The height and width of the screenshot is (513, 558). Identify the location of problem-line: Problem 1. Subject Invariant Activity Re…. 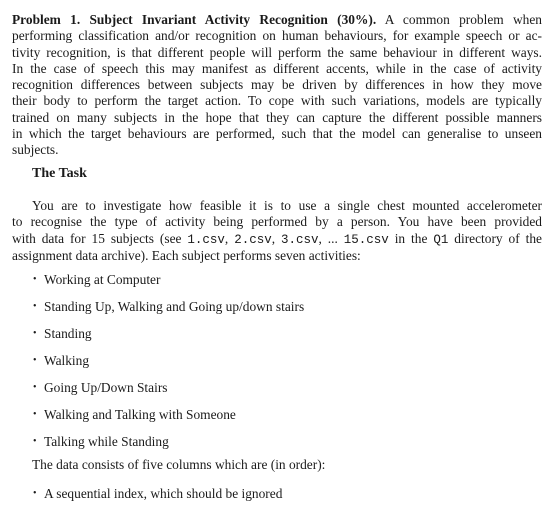
(277, 19).